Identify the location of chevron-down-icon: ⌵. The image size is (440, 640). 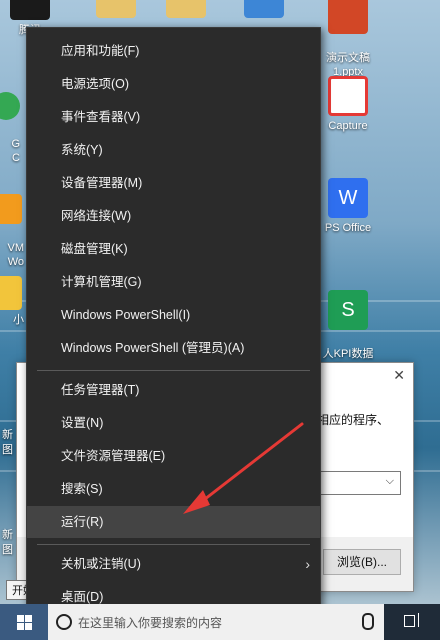
(390, 481).